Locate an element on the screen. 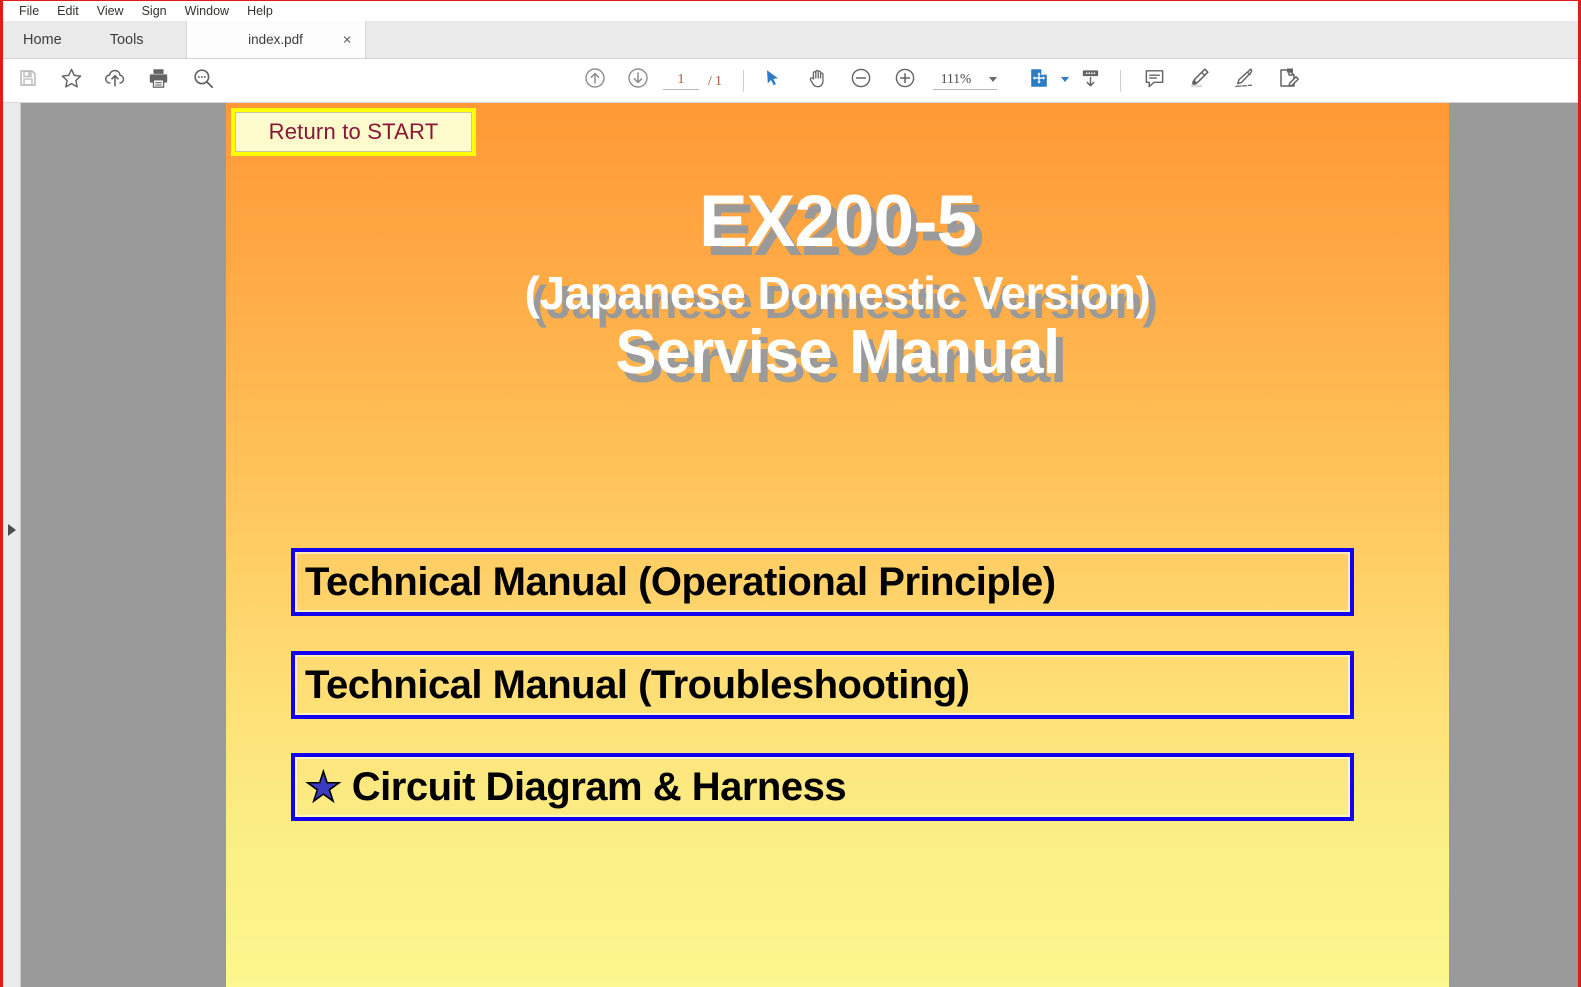 The width and height of the screenshot is (1581, 987). tab-strip: Home Tools index.pdf × is located at coordinates (790, 40).